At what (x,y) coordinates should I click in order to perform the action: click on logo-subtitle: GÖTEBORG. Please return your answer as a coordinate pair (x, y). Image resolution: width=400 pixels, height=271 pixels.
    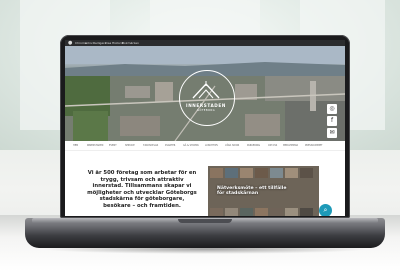
    Looking at the image, I should click on (206, 110).